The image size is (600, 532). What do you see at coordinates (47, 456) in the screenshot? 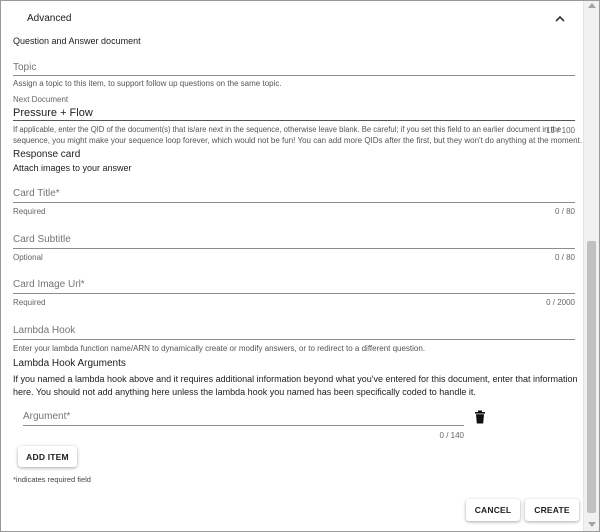
I see `add-item-button: ADD ITEM` at bounding box center [47, 456].